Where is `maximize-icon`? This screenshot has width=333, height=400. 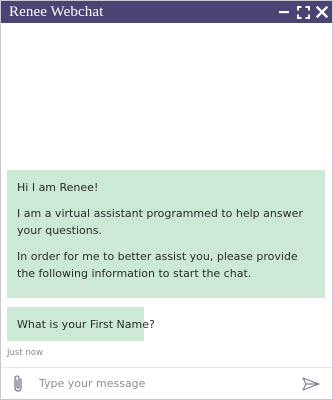
maximize-icon is located at coordinates (303, 12).